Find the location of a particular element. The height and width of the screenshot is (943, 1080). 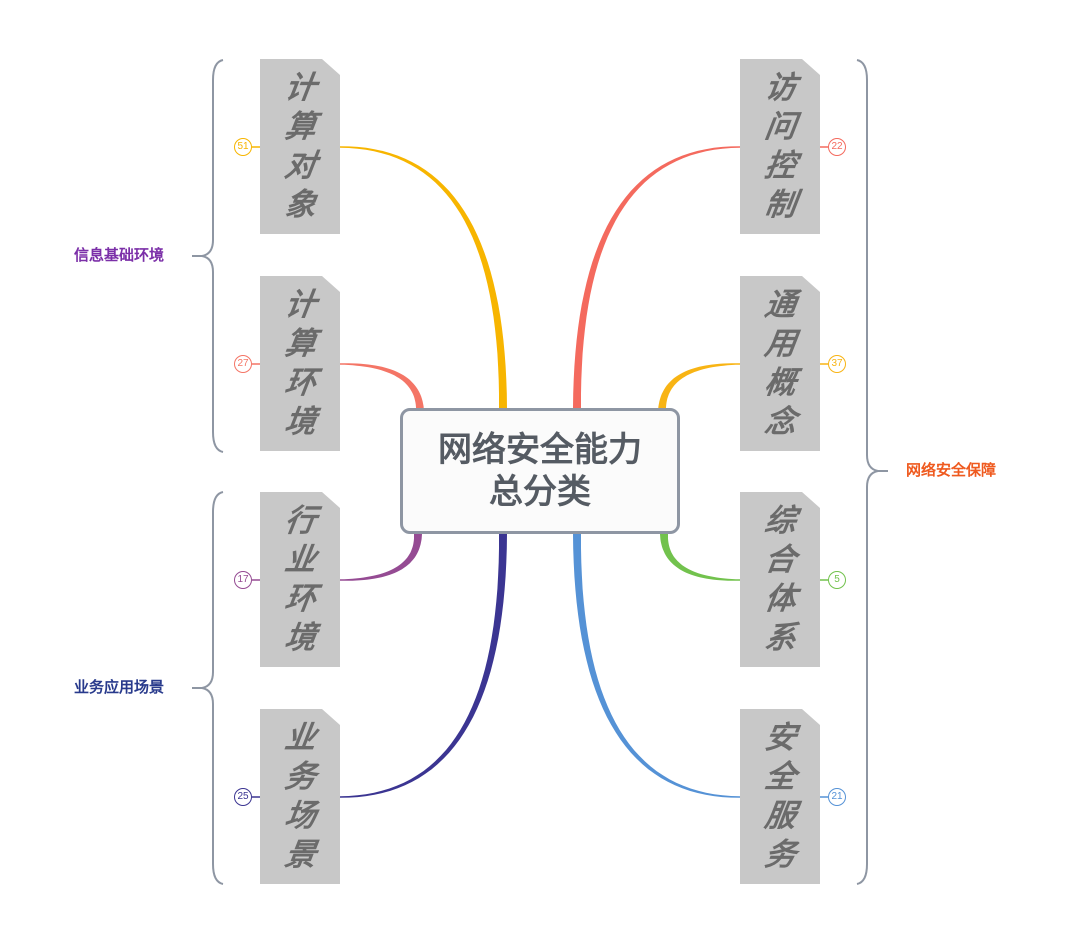

topic-card-industry-environment: 行 业 环 境 is located at coordinates (300, 579).